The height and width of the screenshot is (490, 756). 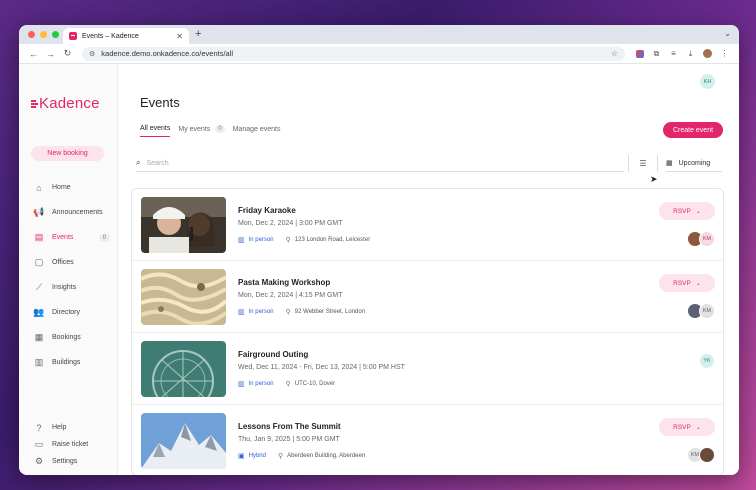 I want to click on event-meta: ▥ In person ⚲ 92 Webber Street, London, so click(x=301, y=312).